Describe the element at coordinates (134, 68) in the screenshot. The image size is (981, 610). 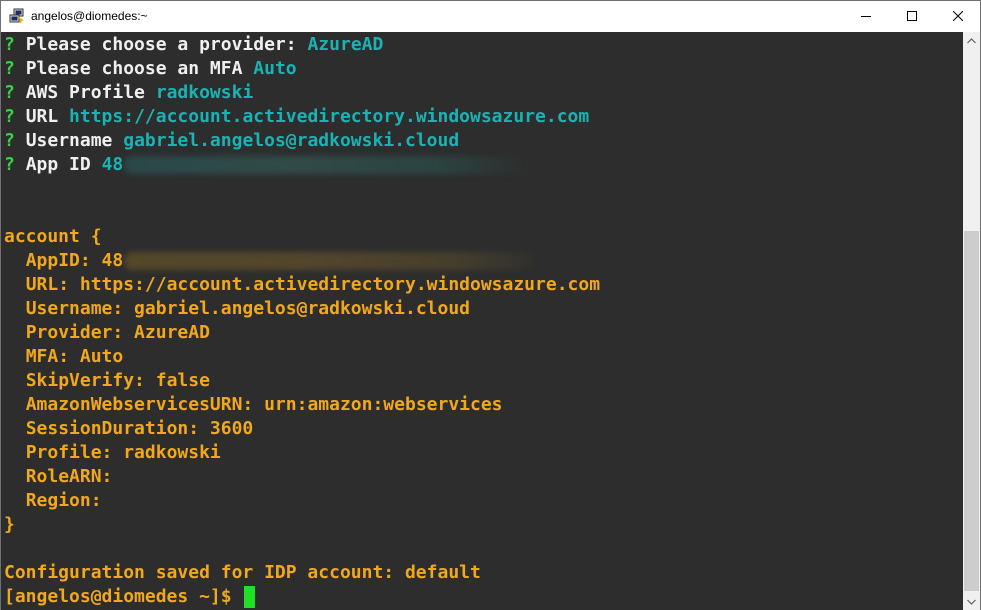
I see `prompt-label: Please choose an MFA` at that location.